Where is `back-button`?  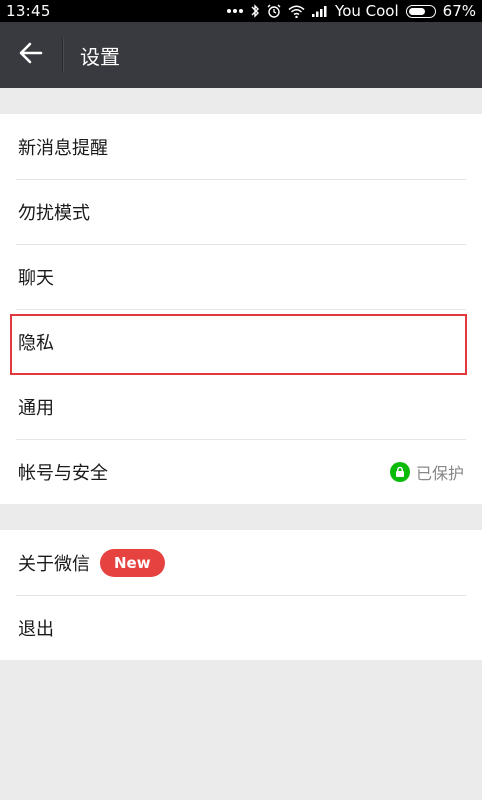
back-button is located at coordinates (31, 55).